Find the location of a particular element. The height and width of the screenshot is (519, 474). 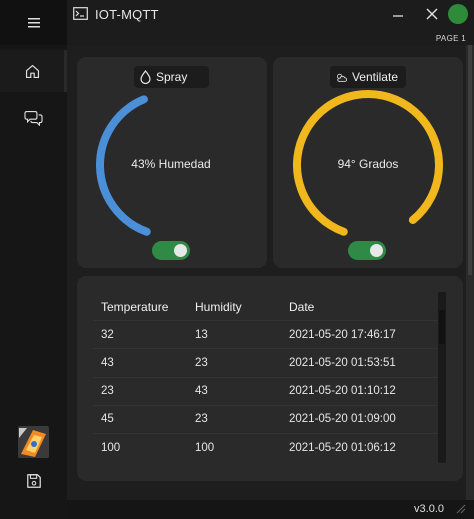

chat-bubbles-icon is located at coordinates (33, 118).